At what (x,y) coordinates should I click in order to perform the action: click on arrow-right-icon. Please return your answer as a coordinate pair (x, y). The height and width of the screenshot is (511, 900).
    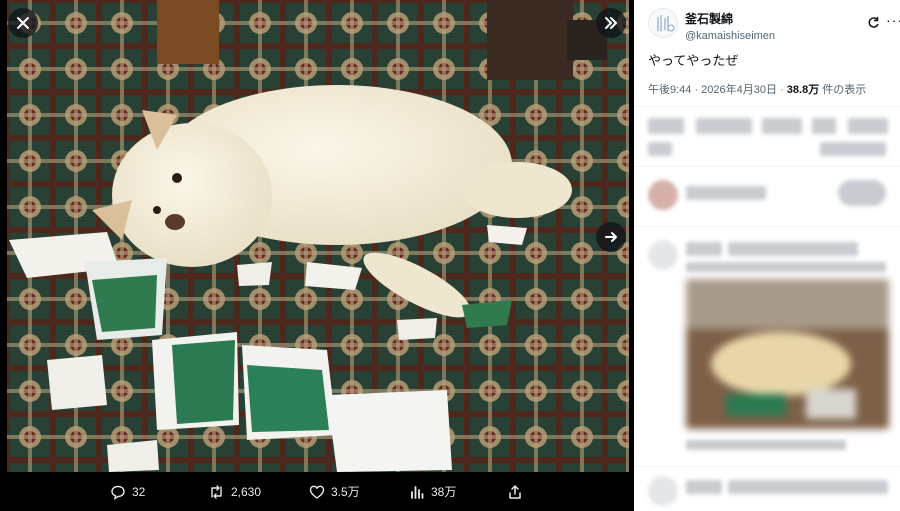
    Looking at the image, I should click on (611, 237).